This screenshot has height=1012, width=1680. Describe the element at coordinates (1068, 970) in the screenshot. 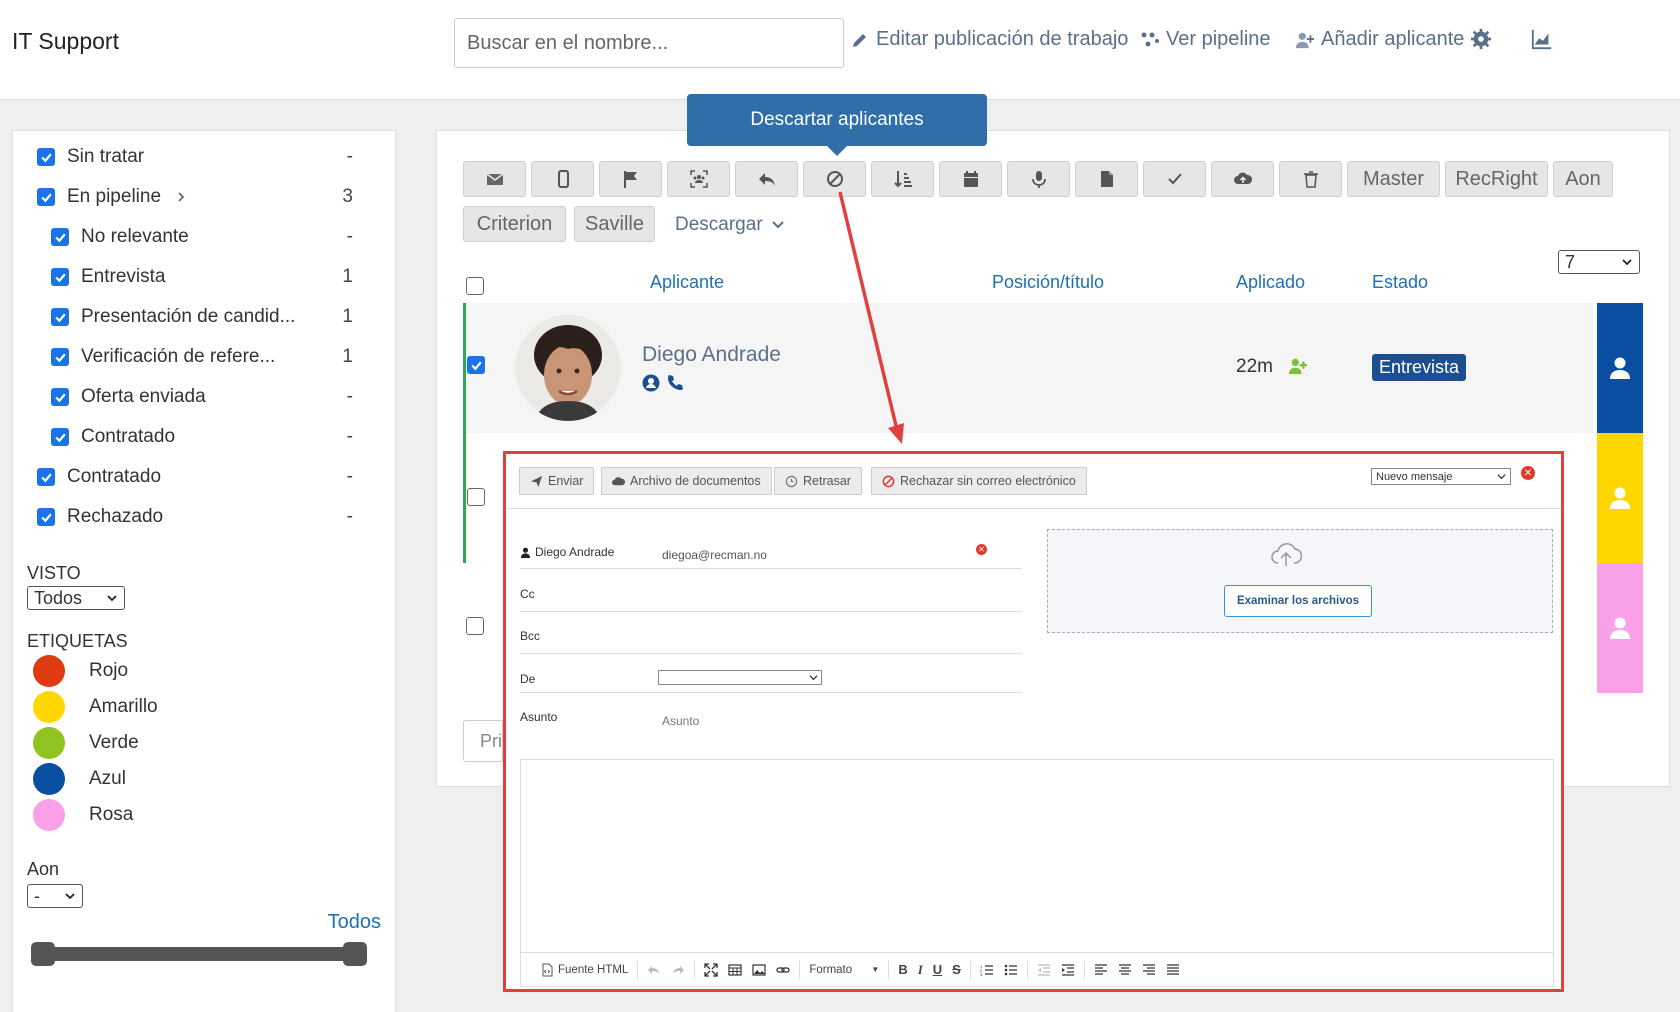

I see `indent-button` at that location.